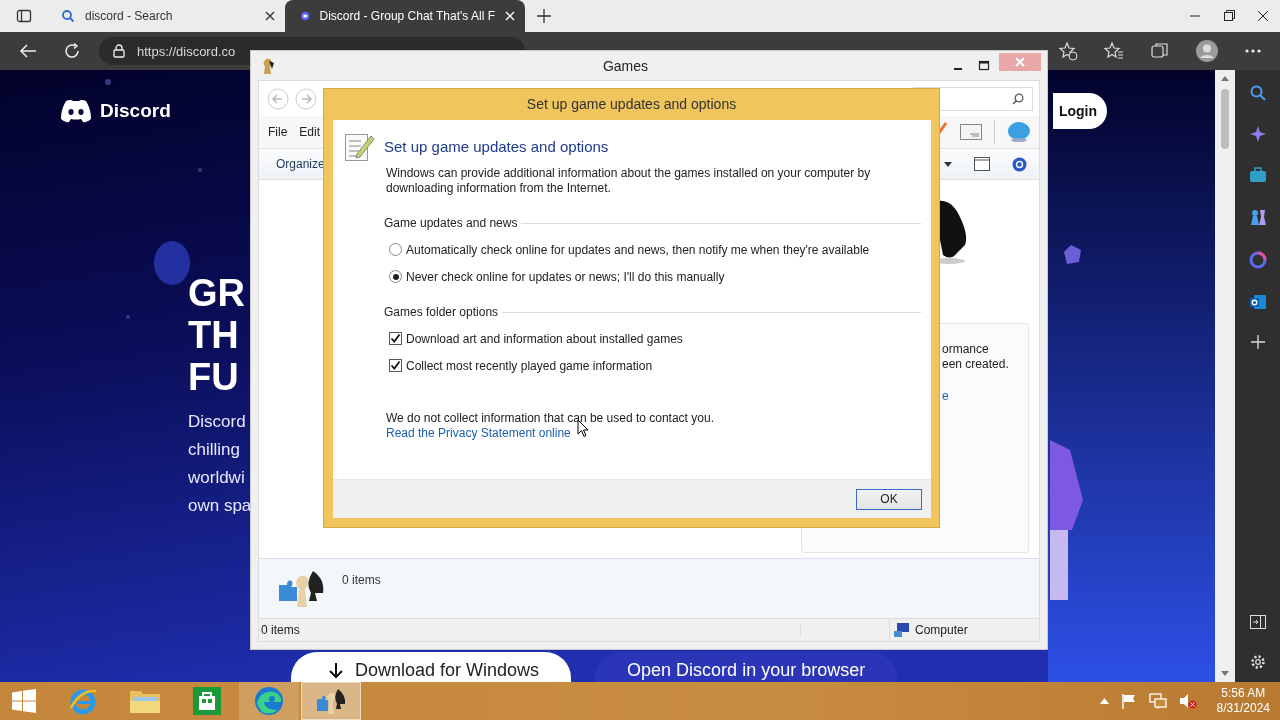 Image resolution: width=1280 pixels, height=720 pixels. What do you see at coordinates (1257, 134) in the screenshot?
I see `sparkle-icon` at bounding box center [1257, 134].